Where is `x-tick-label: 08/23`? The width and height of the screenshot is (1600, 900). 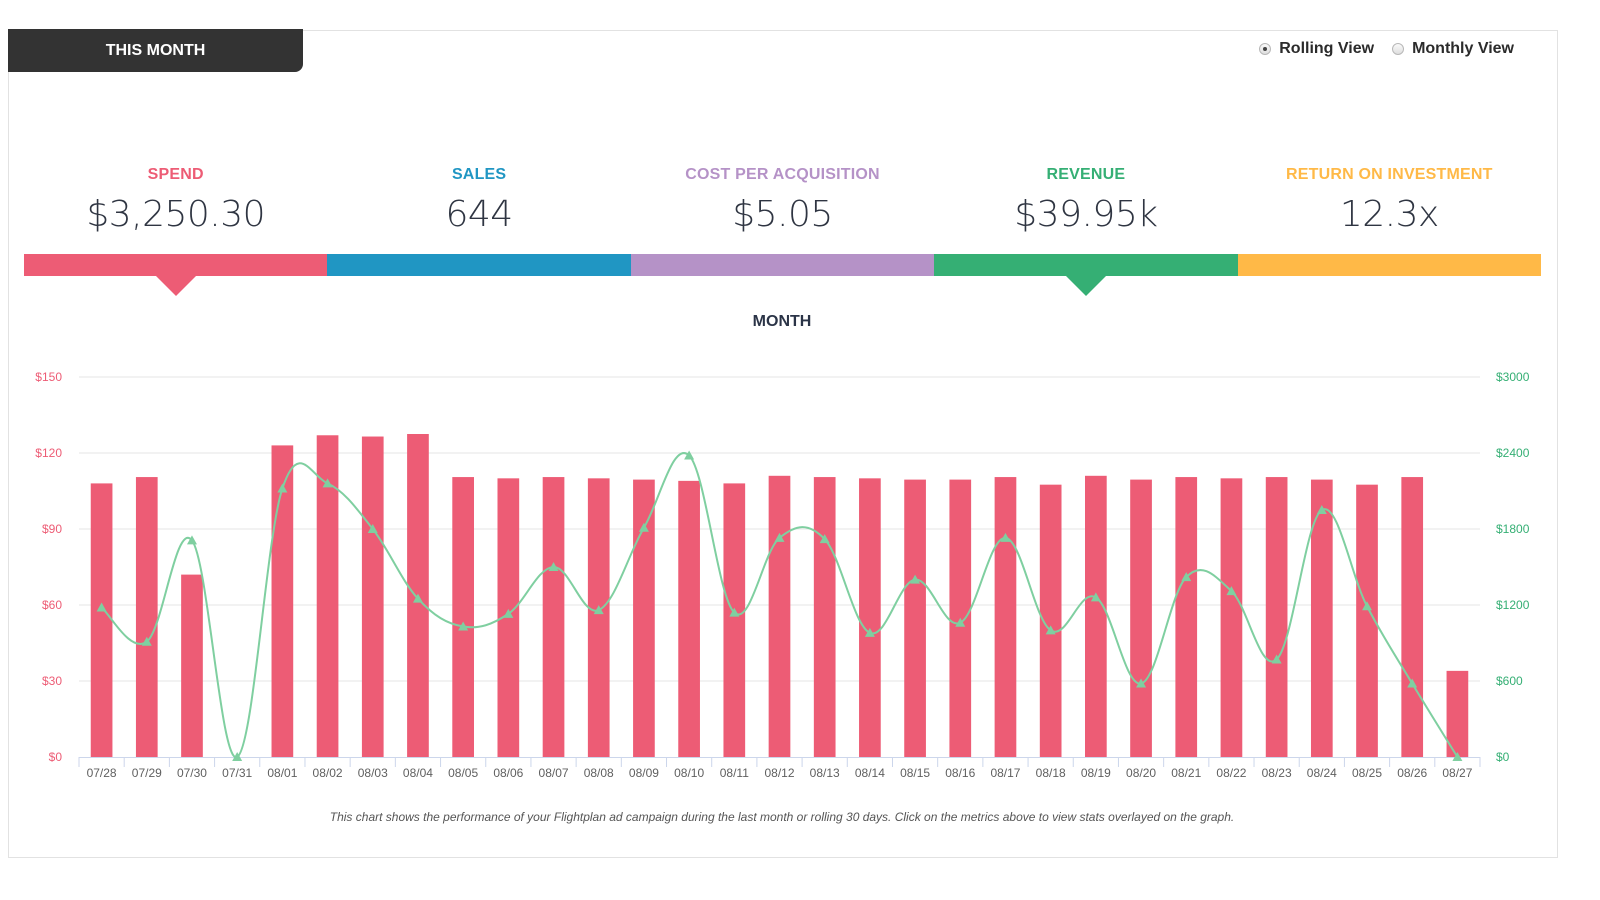
x-tick-label: 08/23 is located at coordinates (1277, 773).